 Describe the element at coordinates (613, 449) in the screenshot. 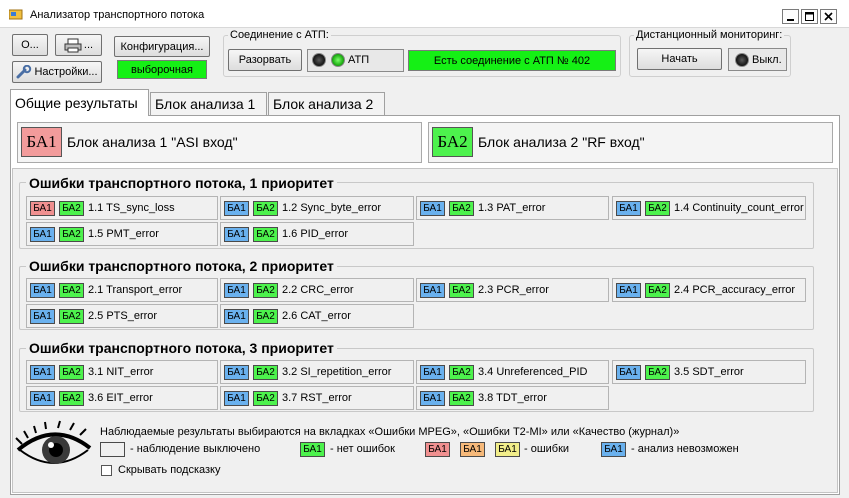

I see `legend-na-badge: БА1` at that location.